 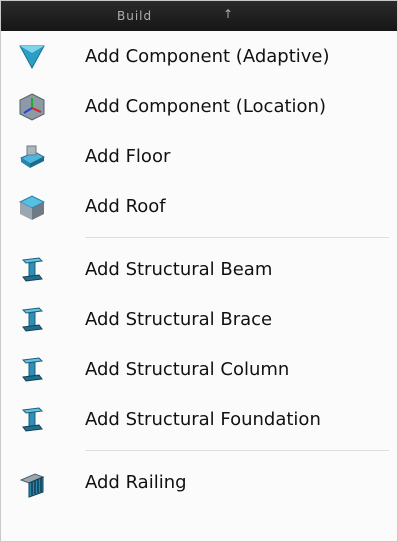 What do you see at coordinates (199, 16) in the screenshot?
I see `panel-header: Build ↑` at bounding box center [199, 16].